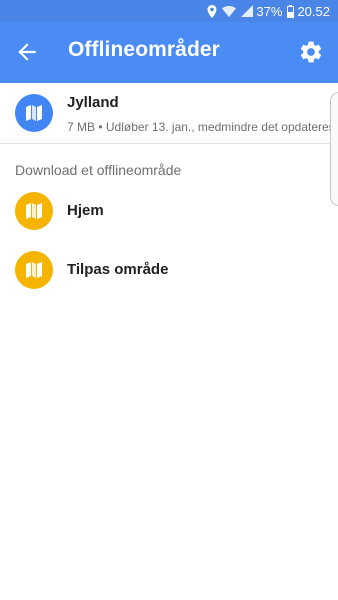 The image size is (338, 600). What do you see at coordinates (85, 210) in the screenshot?
I see `home-label: Hjem` at bounding box center [85, 210].